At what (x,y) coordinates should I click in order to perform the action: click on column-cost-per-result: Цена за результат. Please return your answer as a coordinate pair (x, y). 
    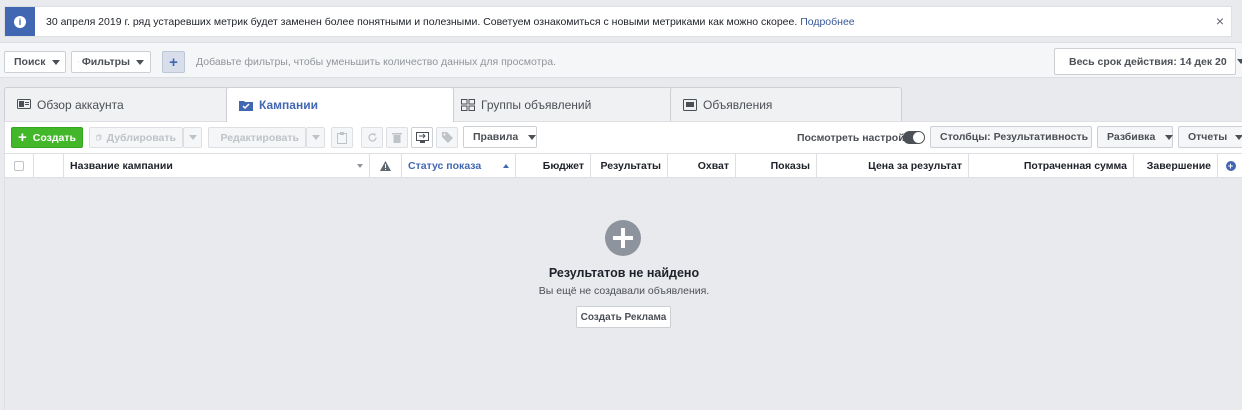
    Looking at the image, I should click on (893, 165).